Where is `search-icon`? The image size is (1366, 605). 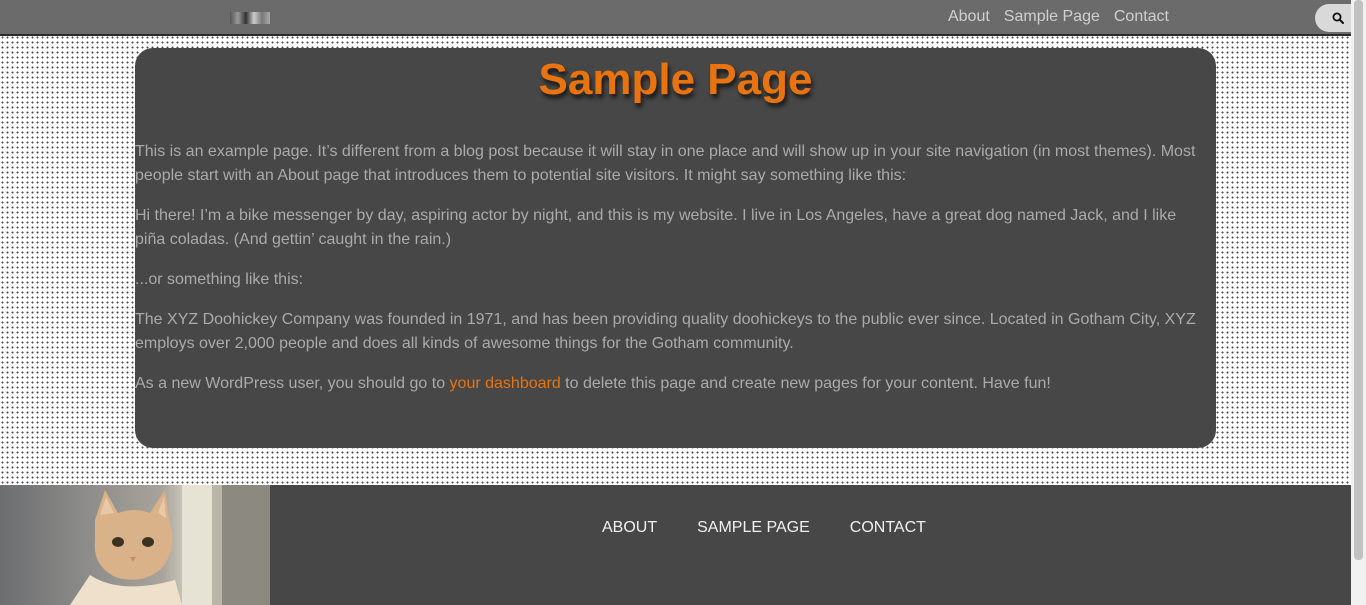 search-icon is located at coordinates (1338, 18).